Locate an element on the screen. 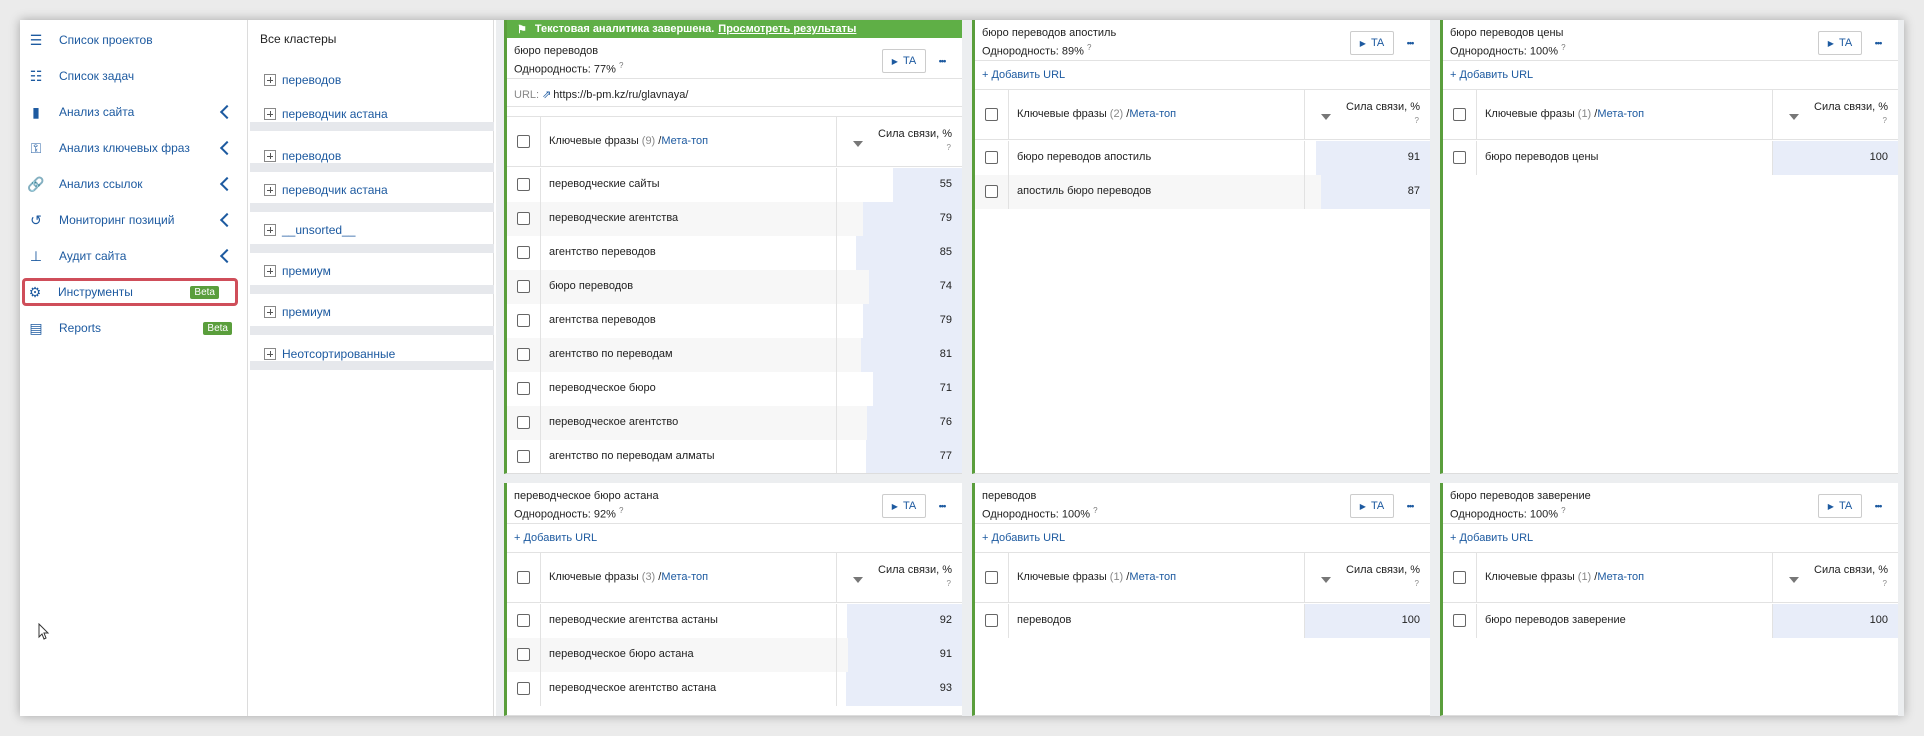  phrases-label: Ключевые фразы is located at coordinates (1530, 577).